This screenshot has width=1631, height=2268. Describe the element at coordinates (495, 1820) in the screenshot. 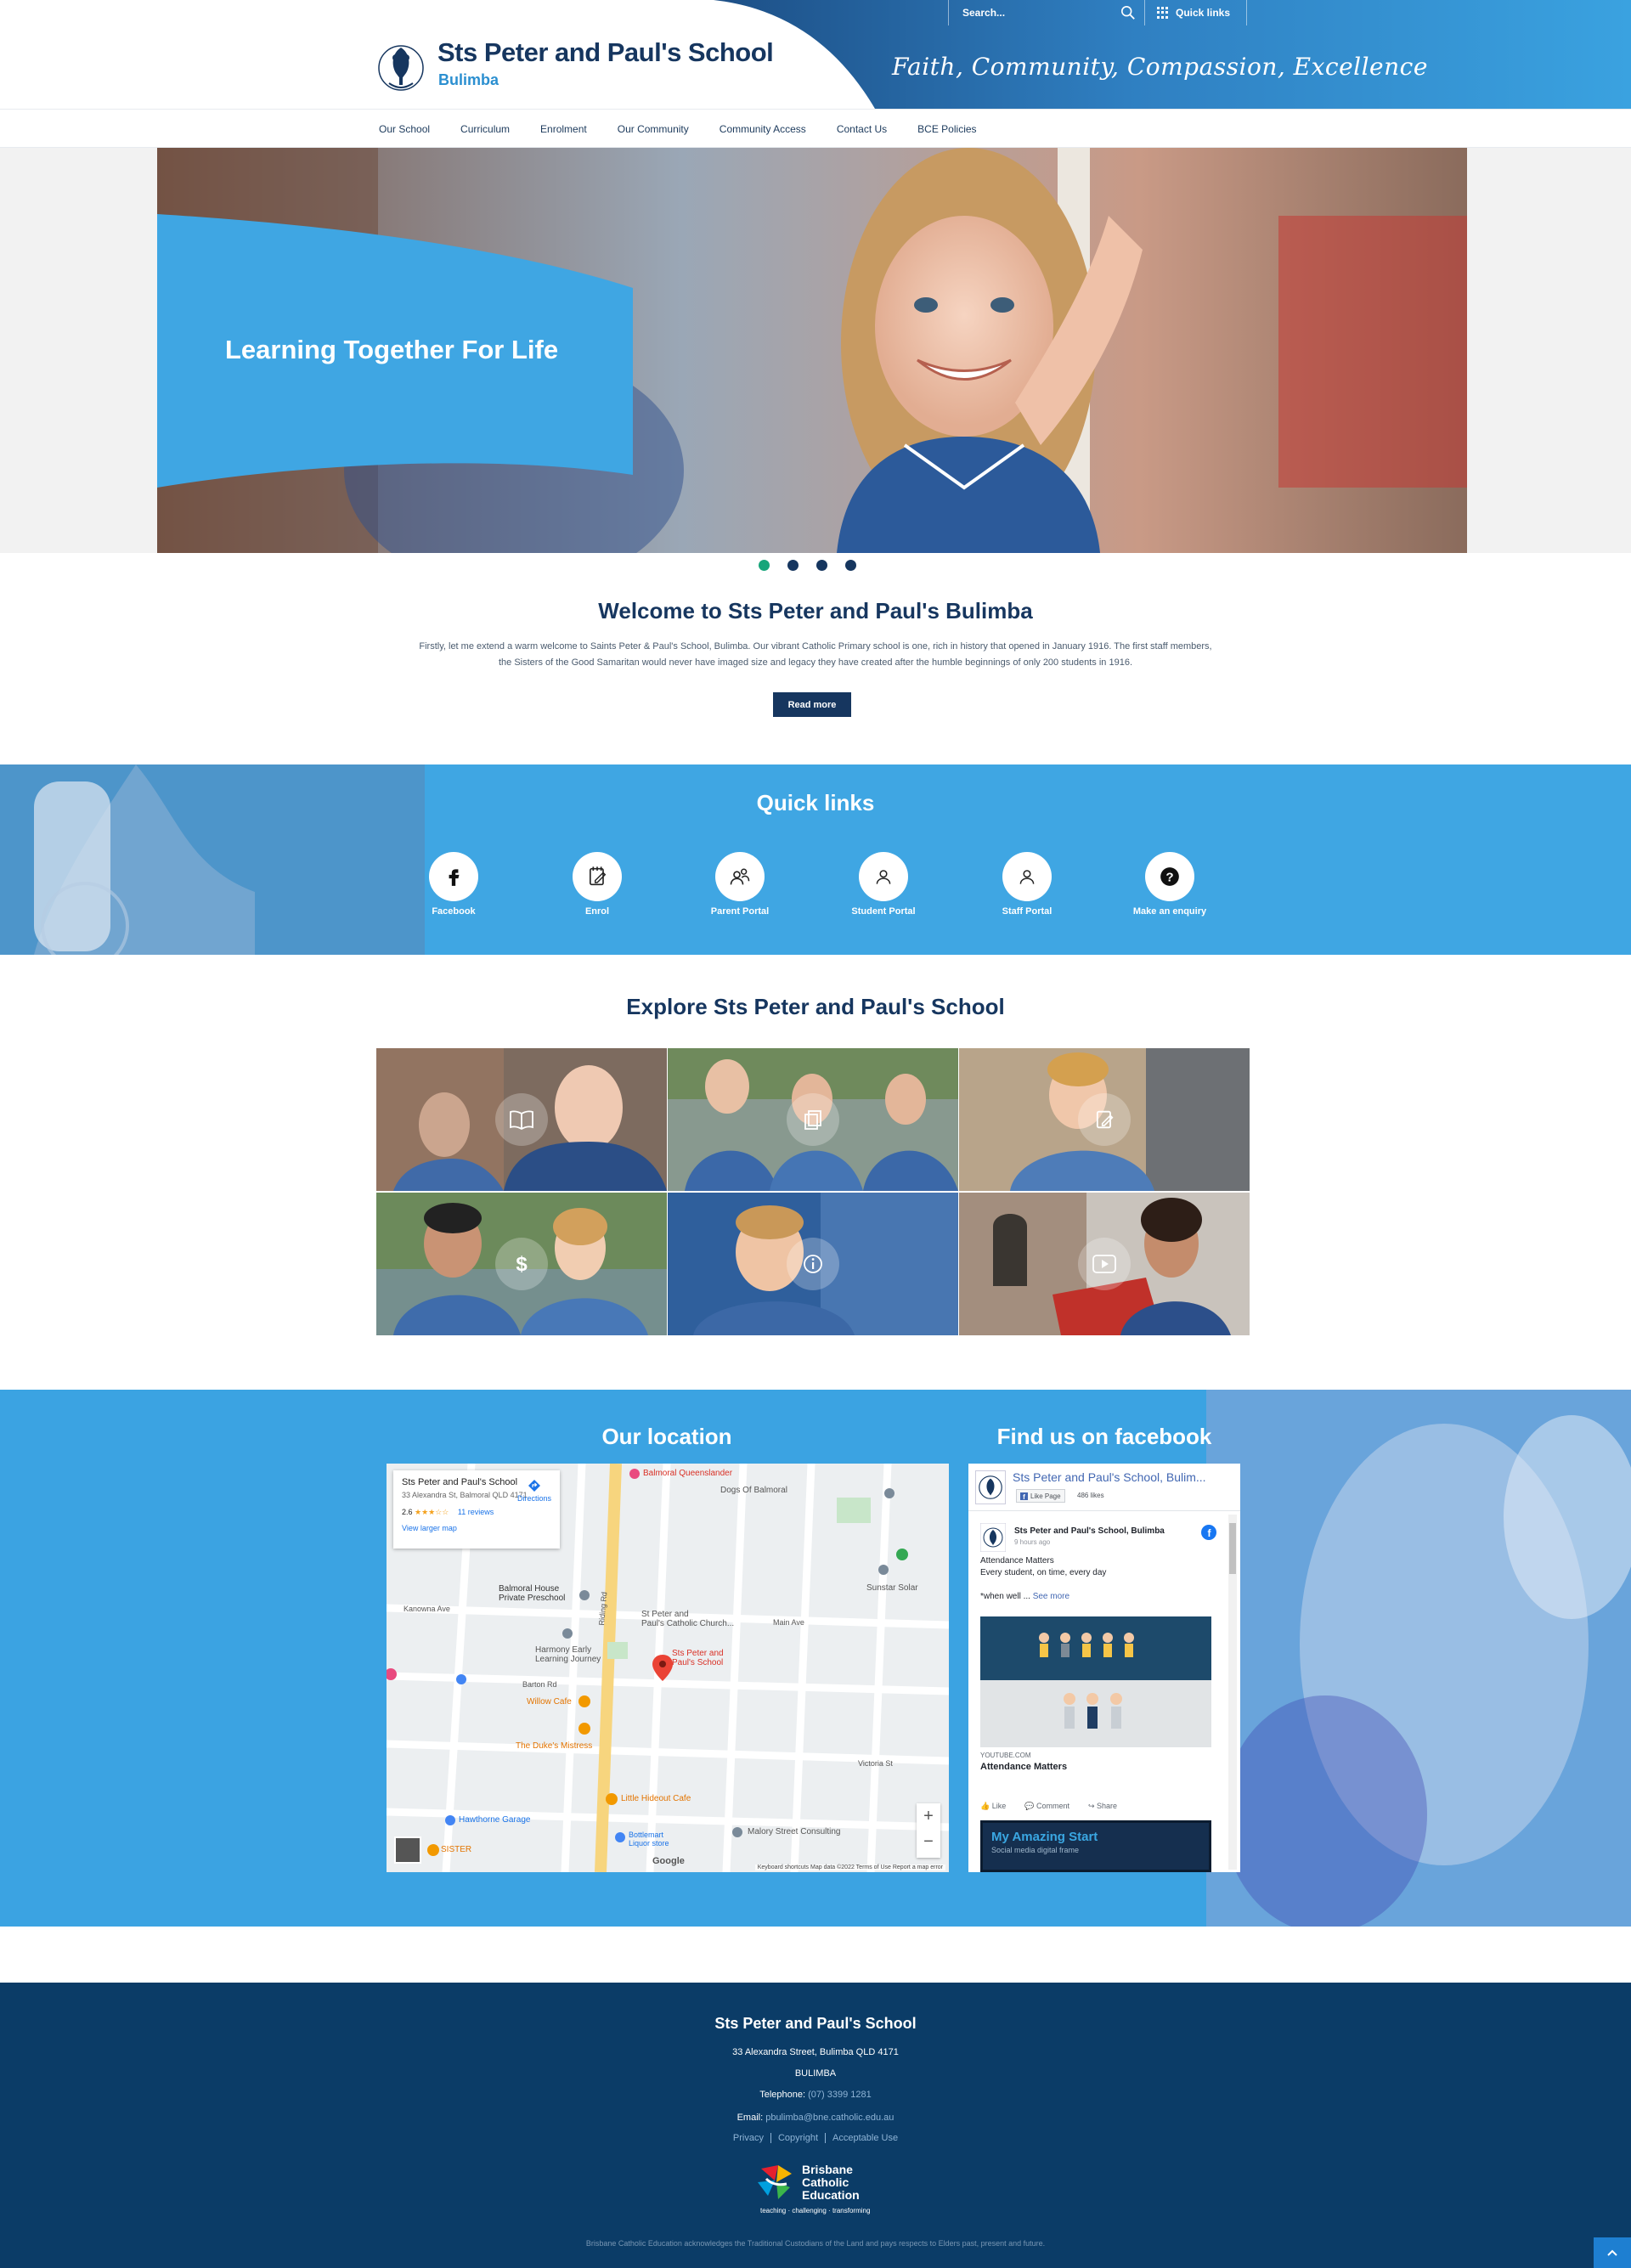

I see `map-label-hawthorne-garage: Hawthorne Garage` at that location.